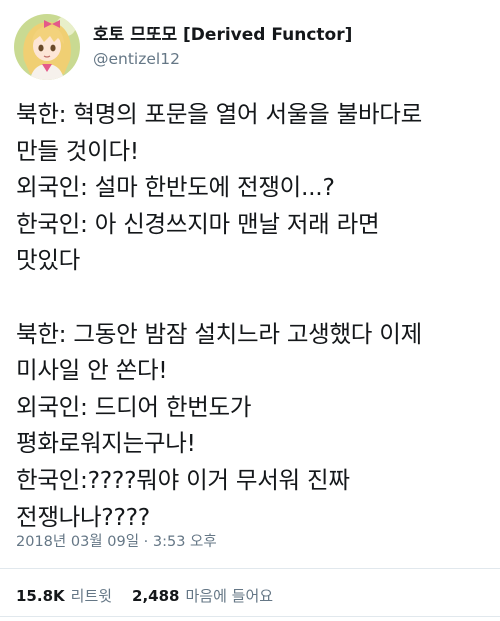 The image size is (500, 621). I want to click on tweet-text-line: 한국인: 아 신경쓰지마 맨날 저래 라면, so click(198, 223).